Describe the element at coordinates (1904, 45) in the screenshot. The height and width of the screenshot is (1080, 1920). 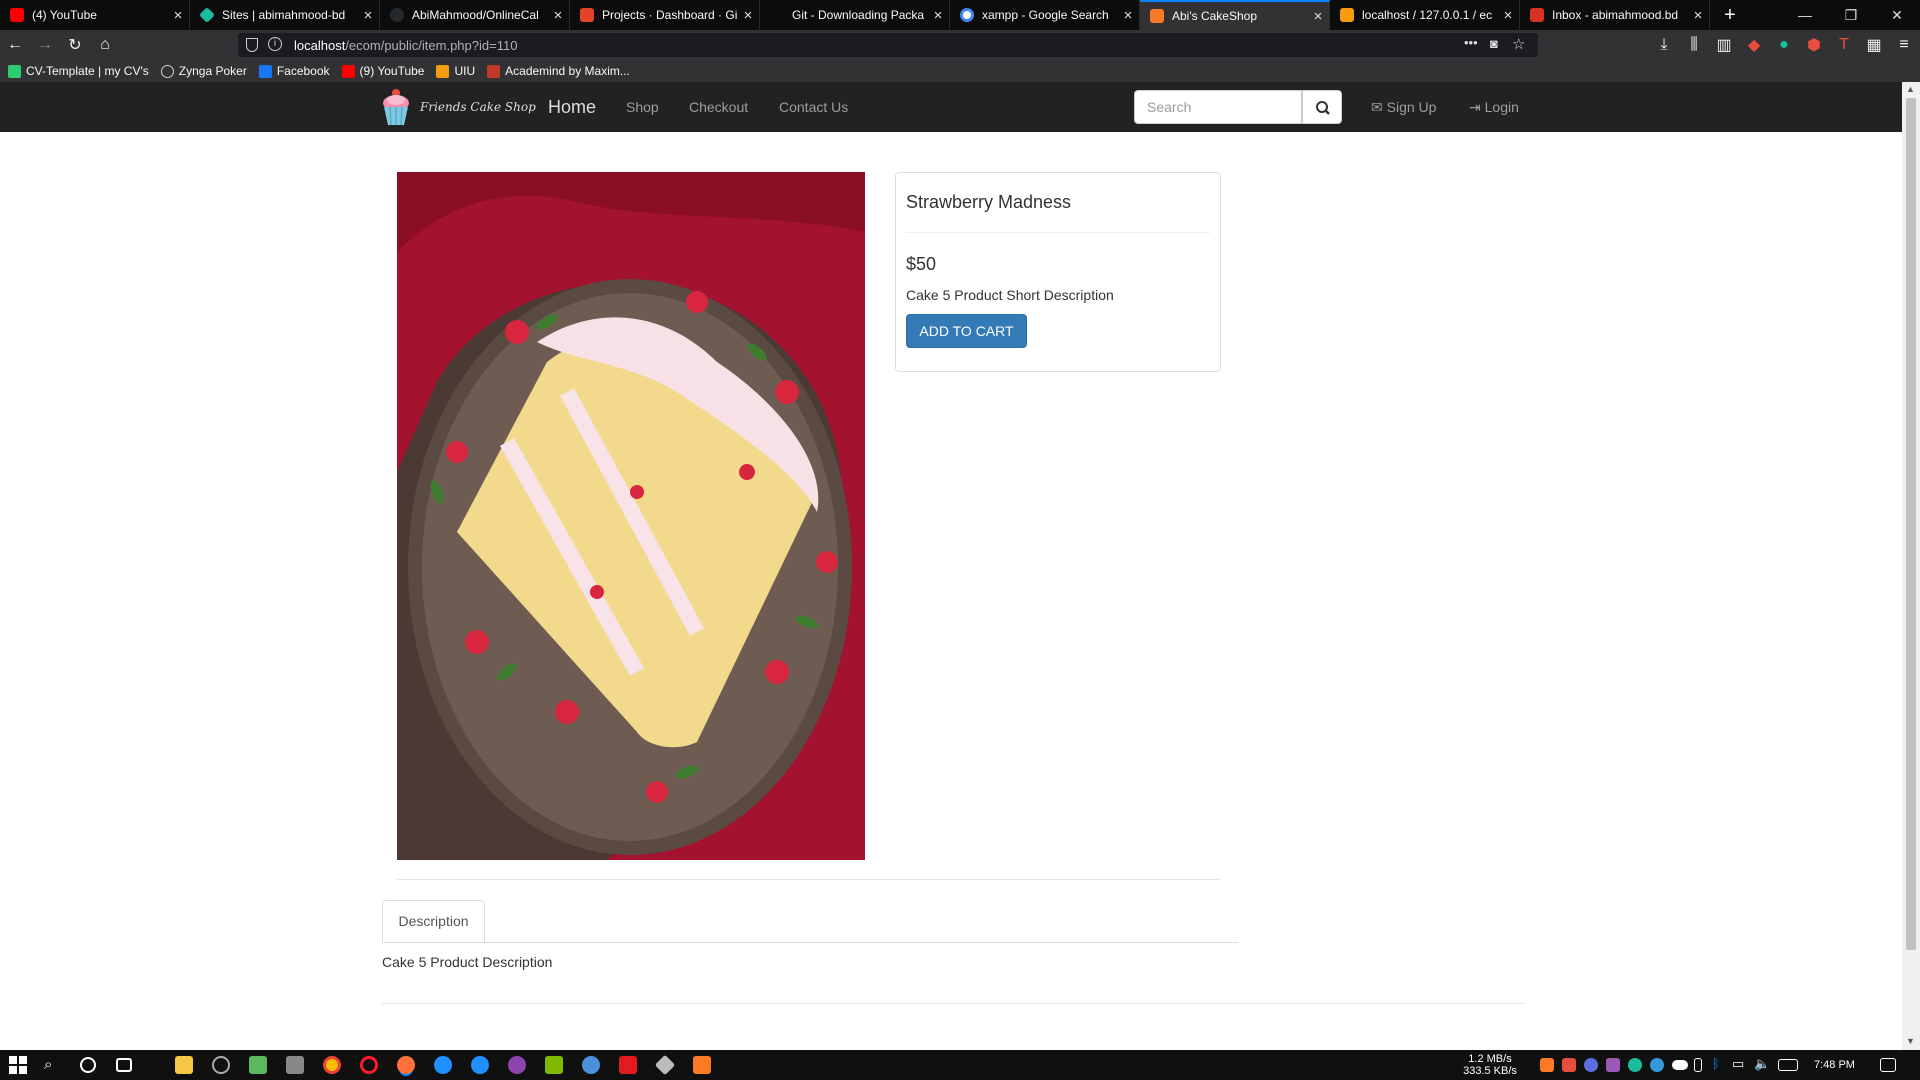
I see `menu-icon: ≡` at that location.